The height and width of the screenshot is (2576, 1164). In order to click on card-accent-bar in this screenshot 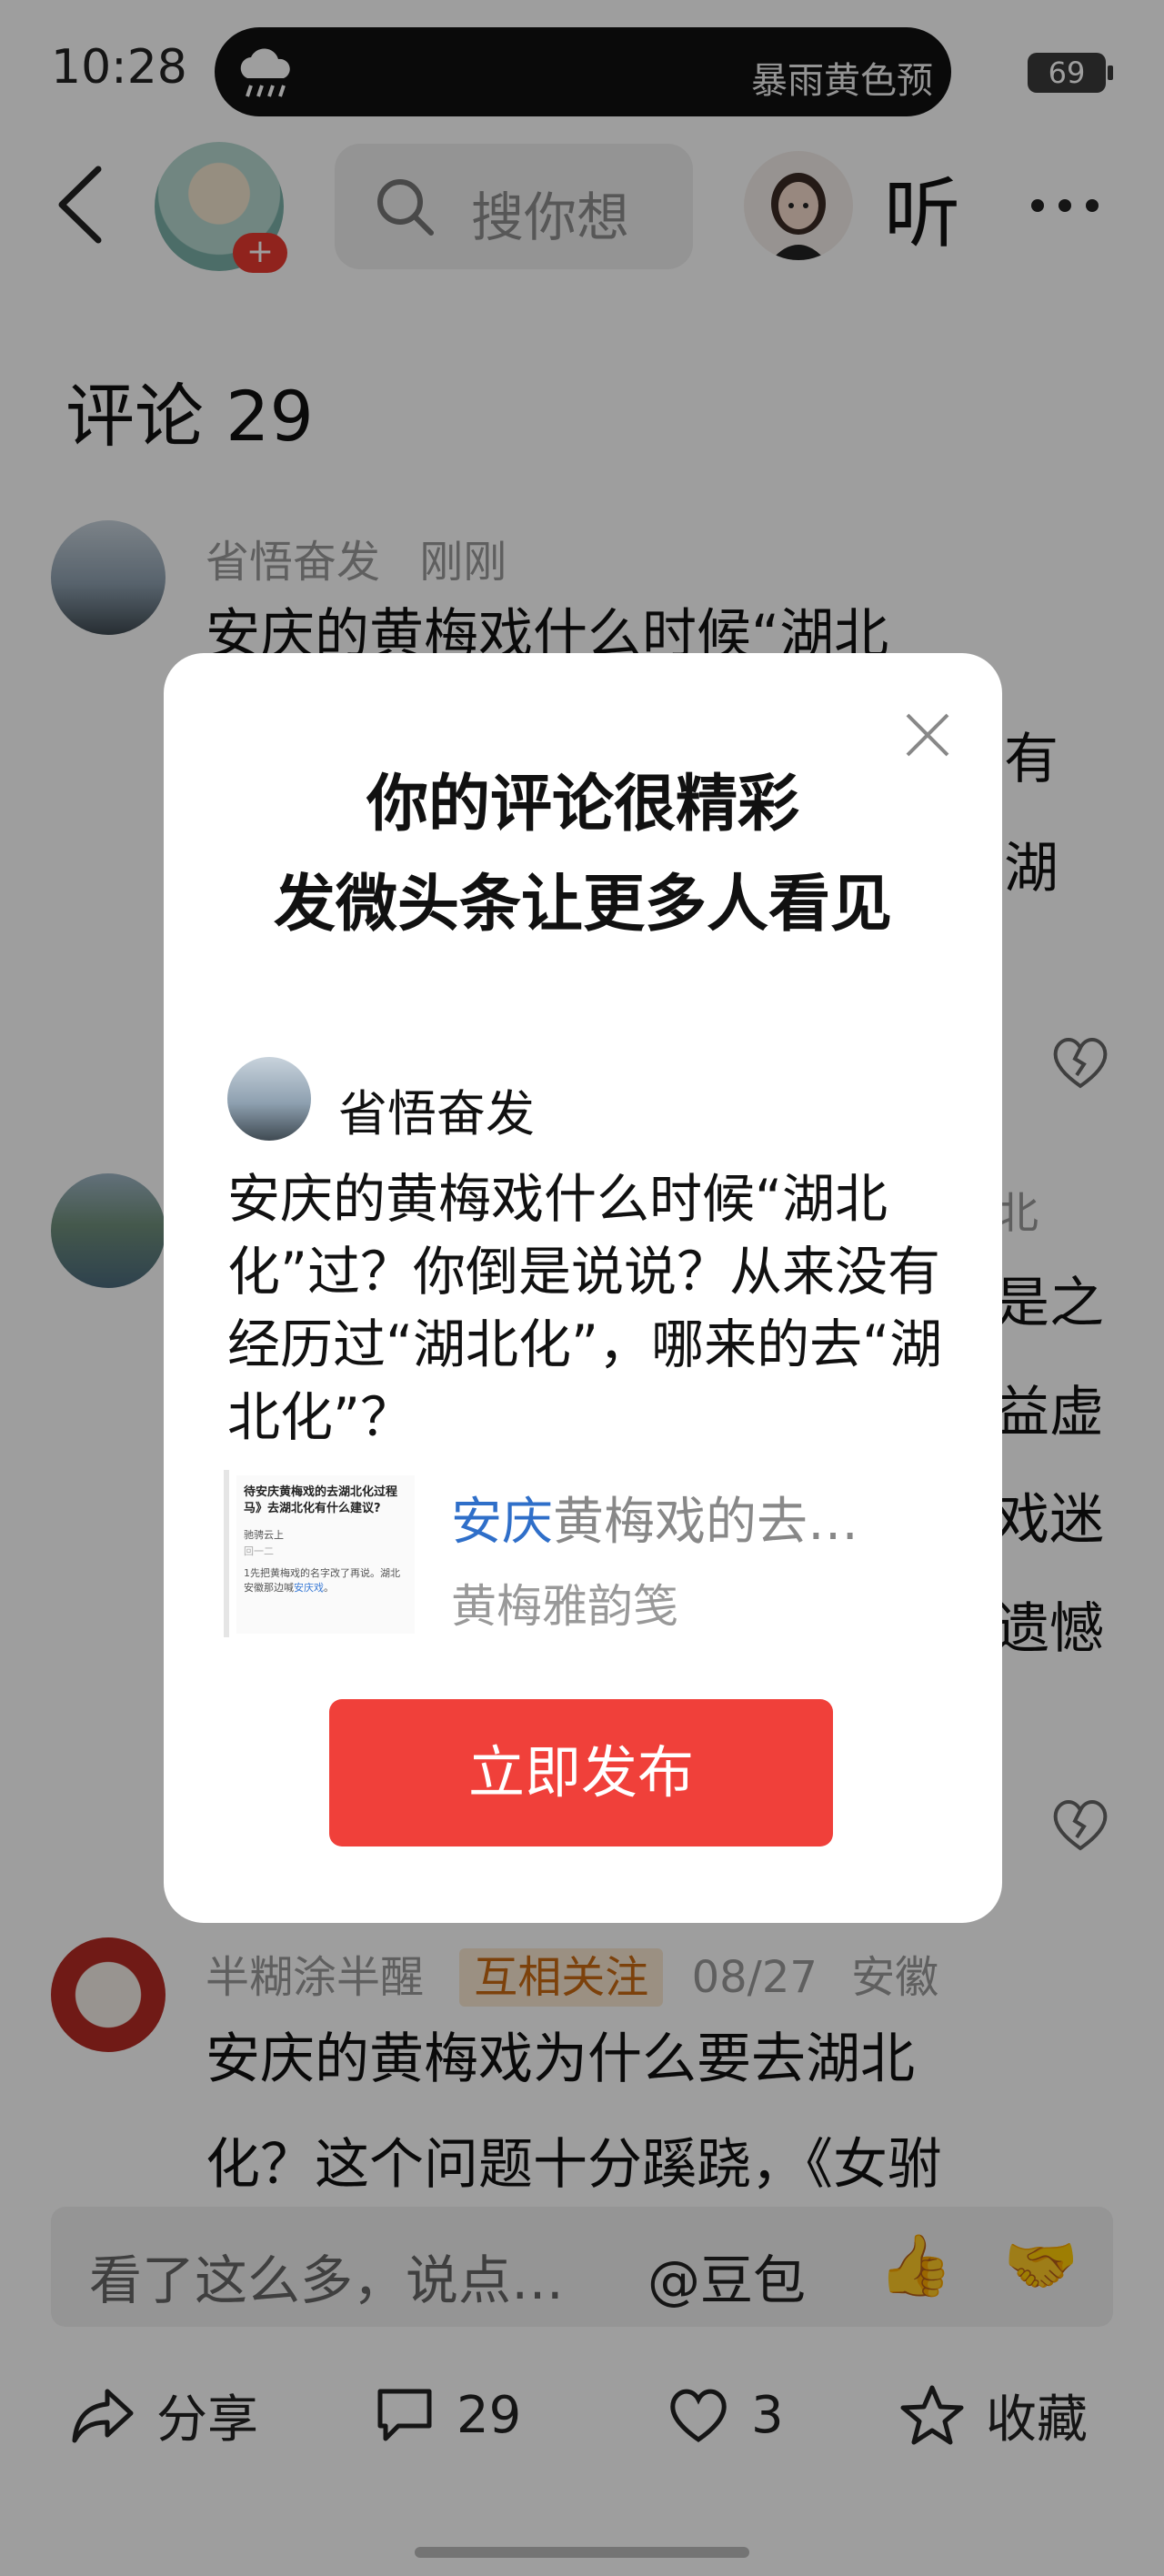, I will do `click(227, 1553)`.